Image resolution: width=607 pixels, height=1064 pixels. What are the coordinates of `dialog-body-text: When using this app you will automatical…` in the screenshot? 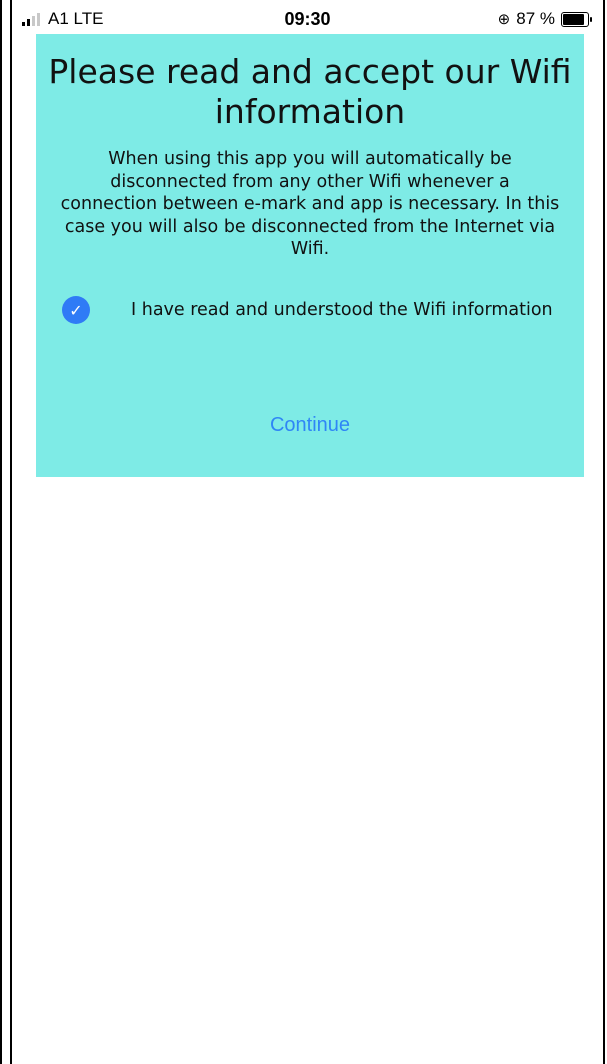 It's located at (310, 204).